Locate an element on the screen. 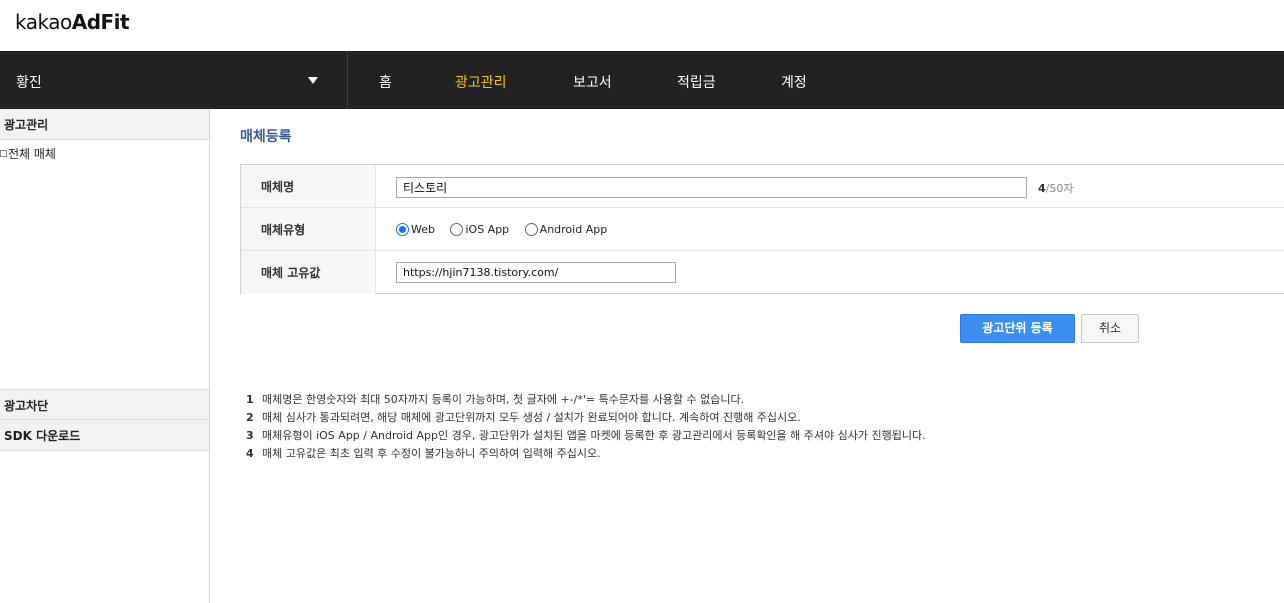  sidebar-section-sdk-download: SDK 다운로드 is located at coordinates (104, 435).